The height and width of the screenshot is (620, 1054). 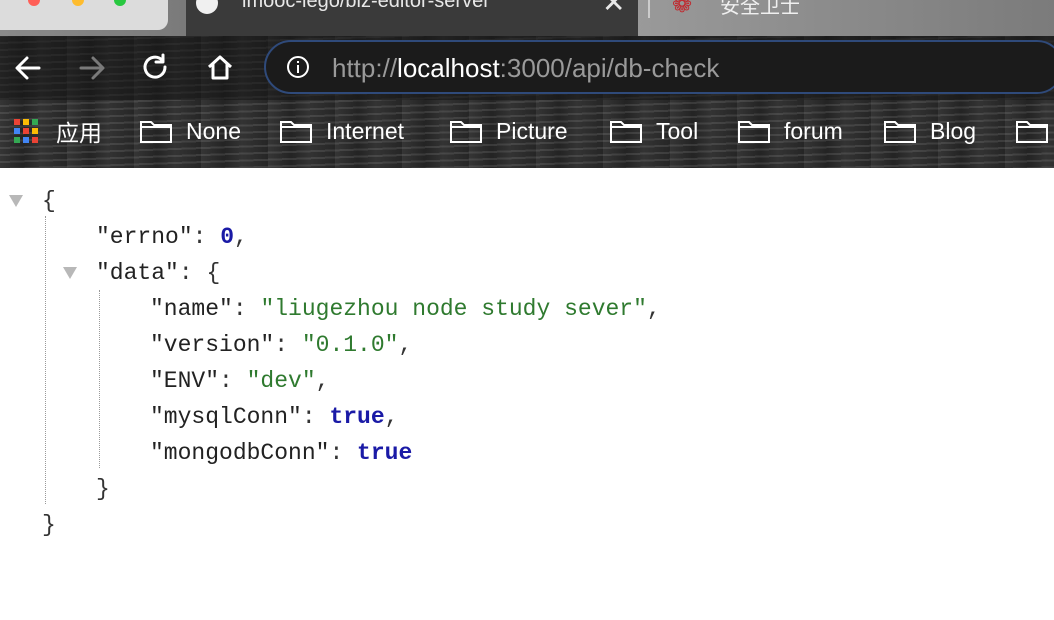 I want to click on json-row-errno: "errno": 0,, so click(x=172, y=237).